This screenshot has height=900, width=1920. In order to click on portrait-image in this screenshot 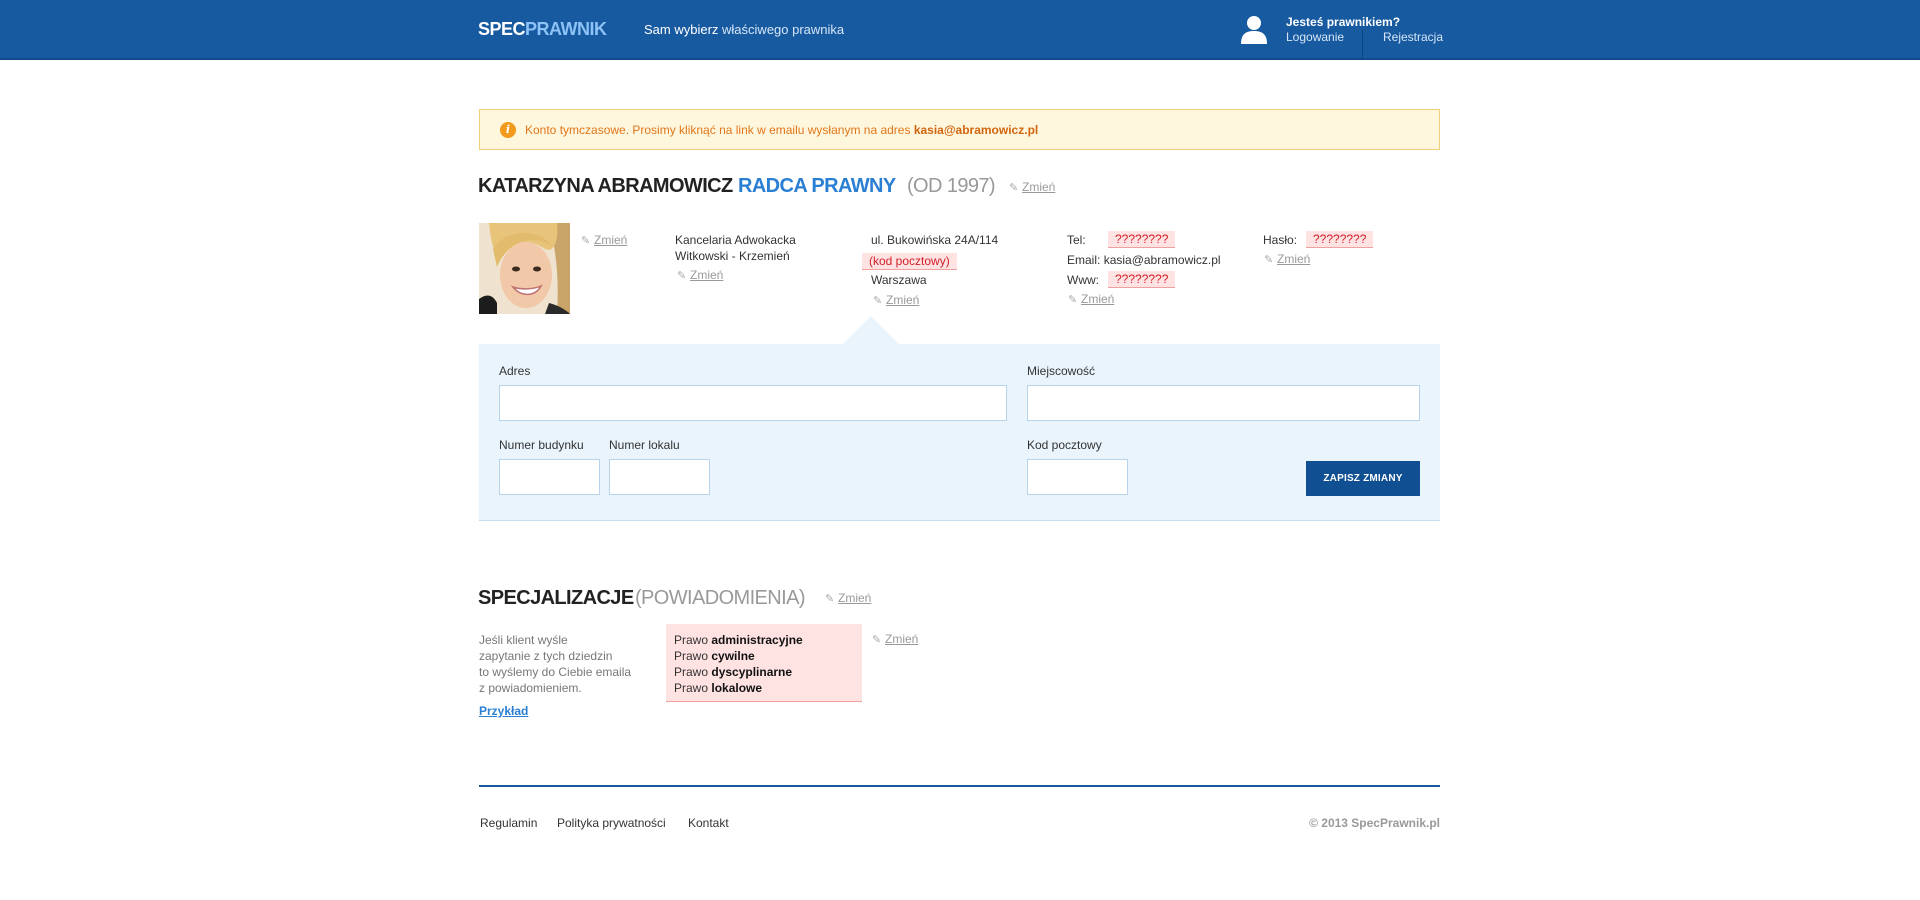, I will do `click(524, 268)`.